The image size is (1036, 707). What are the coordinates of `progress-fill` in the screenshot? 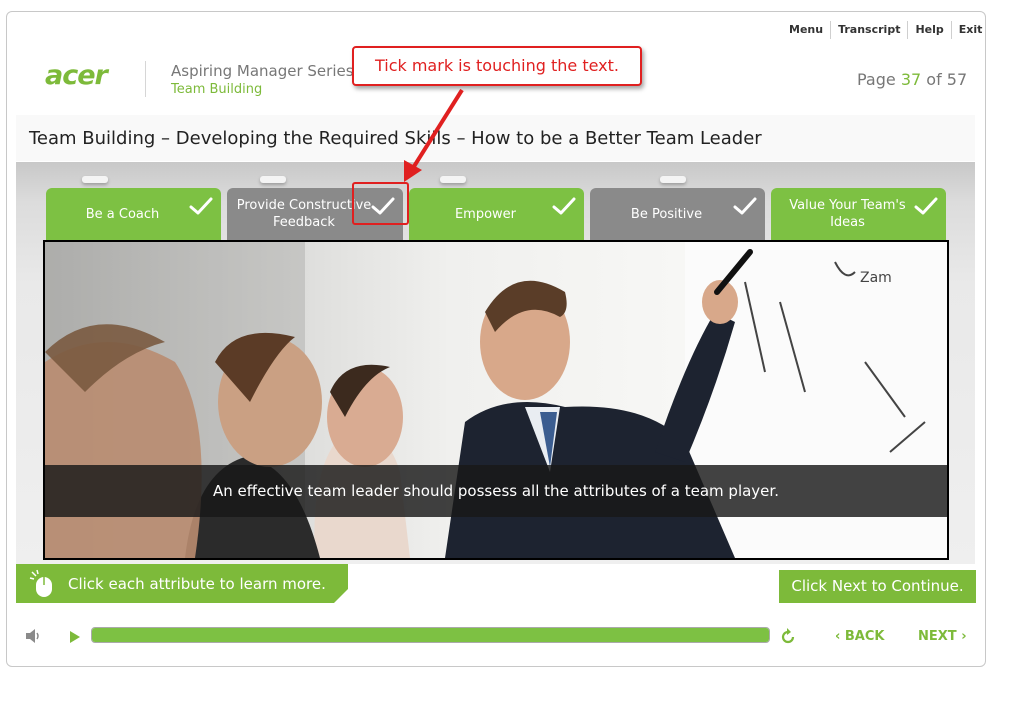 It's located at (430, 635).